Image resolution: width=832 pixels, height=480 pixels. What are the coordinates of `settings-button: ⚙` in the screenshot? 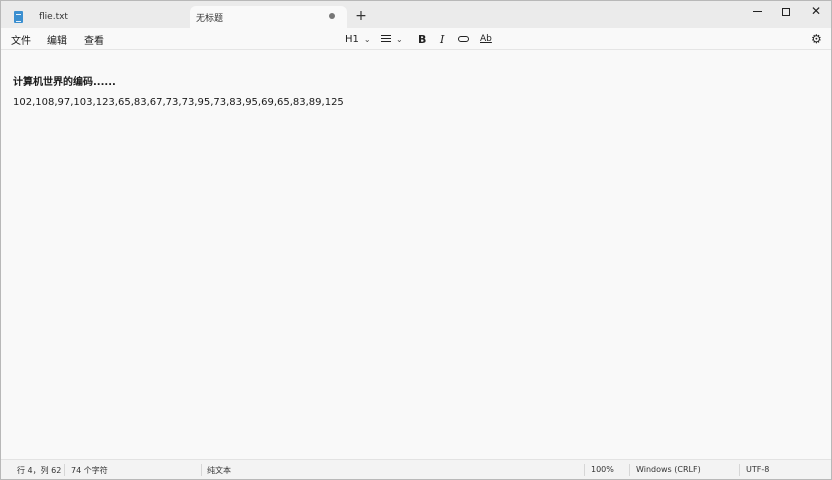 It's located at (816, 39).